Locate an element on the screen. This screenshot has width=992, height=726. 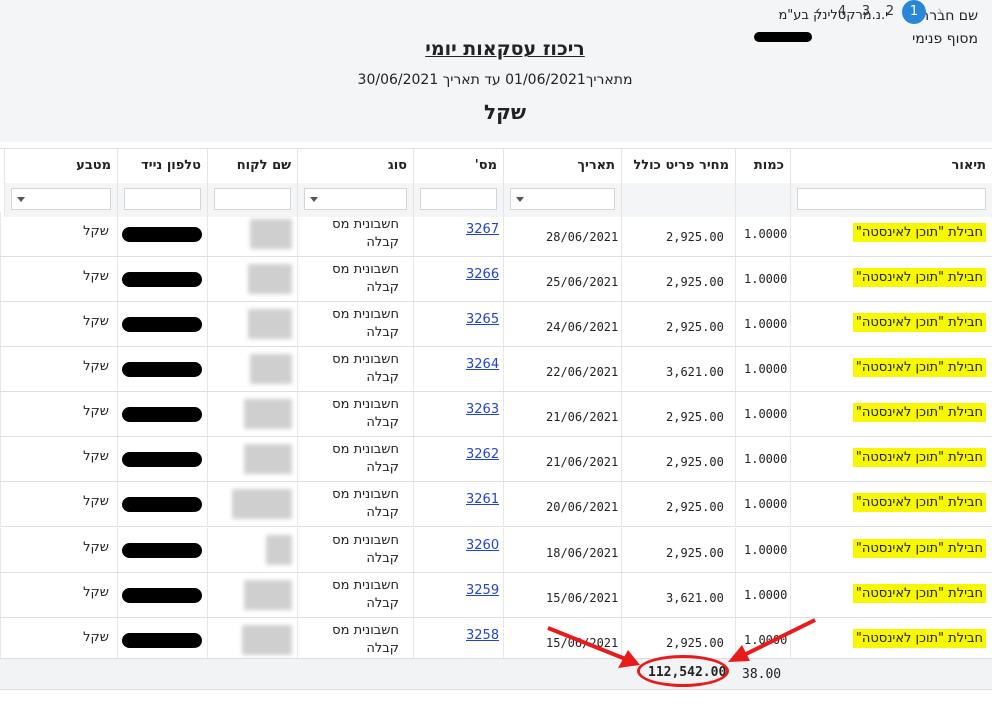
next-page-button: › is located at coordinates (940, 12).